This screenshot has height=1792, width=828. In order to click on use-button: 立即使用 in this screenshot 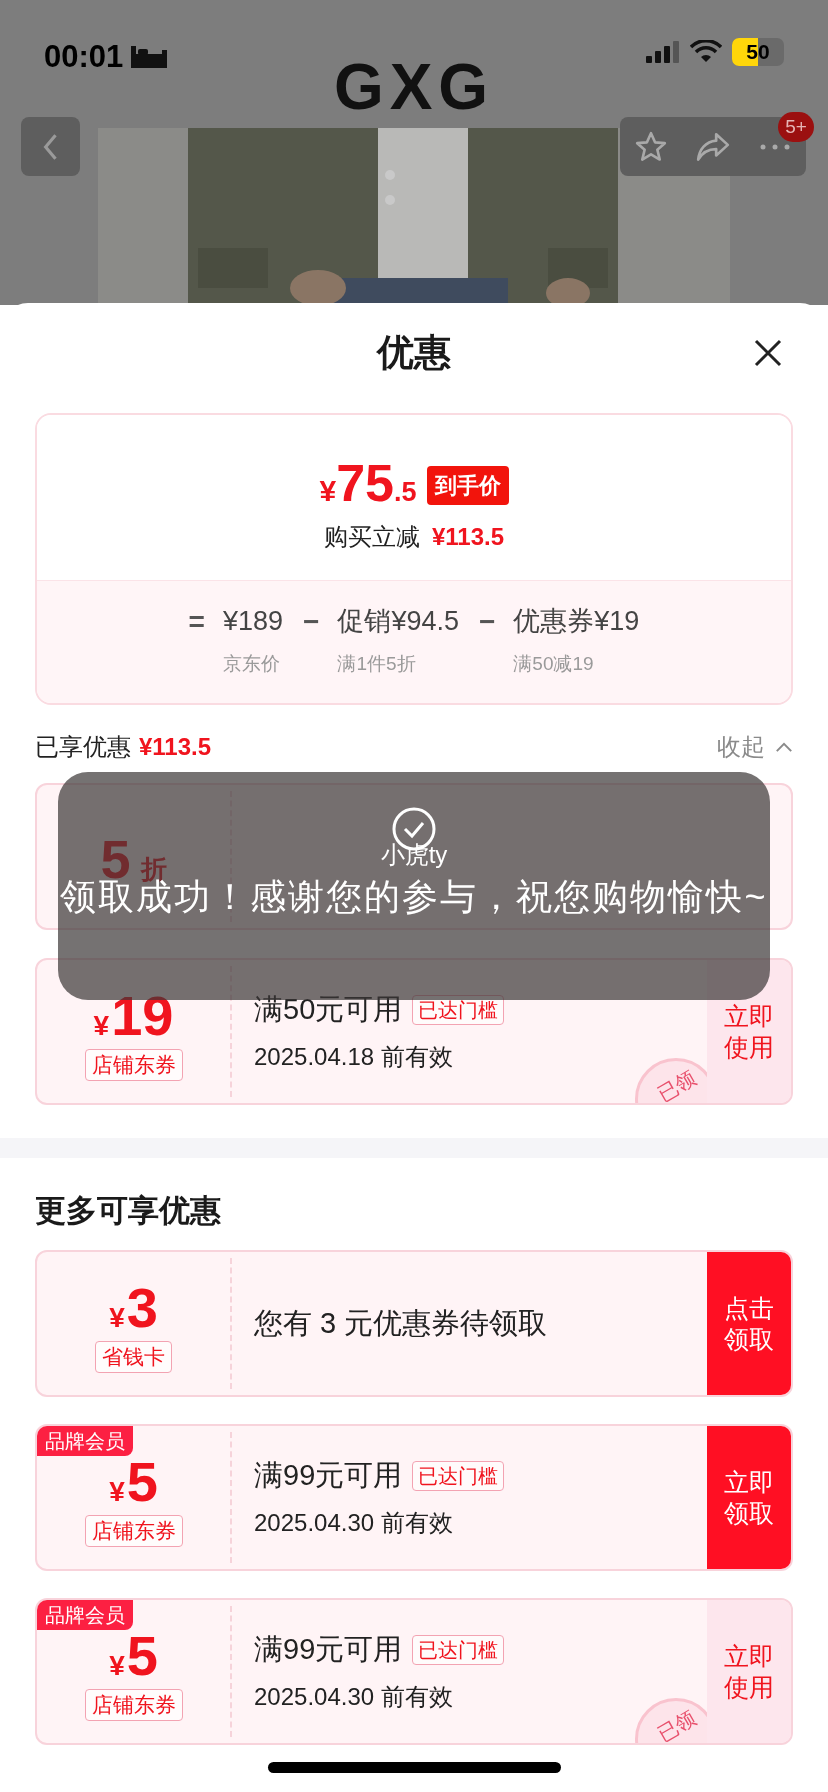, I will do `click(749, 1671)`.